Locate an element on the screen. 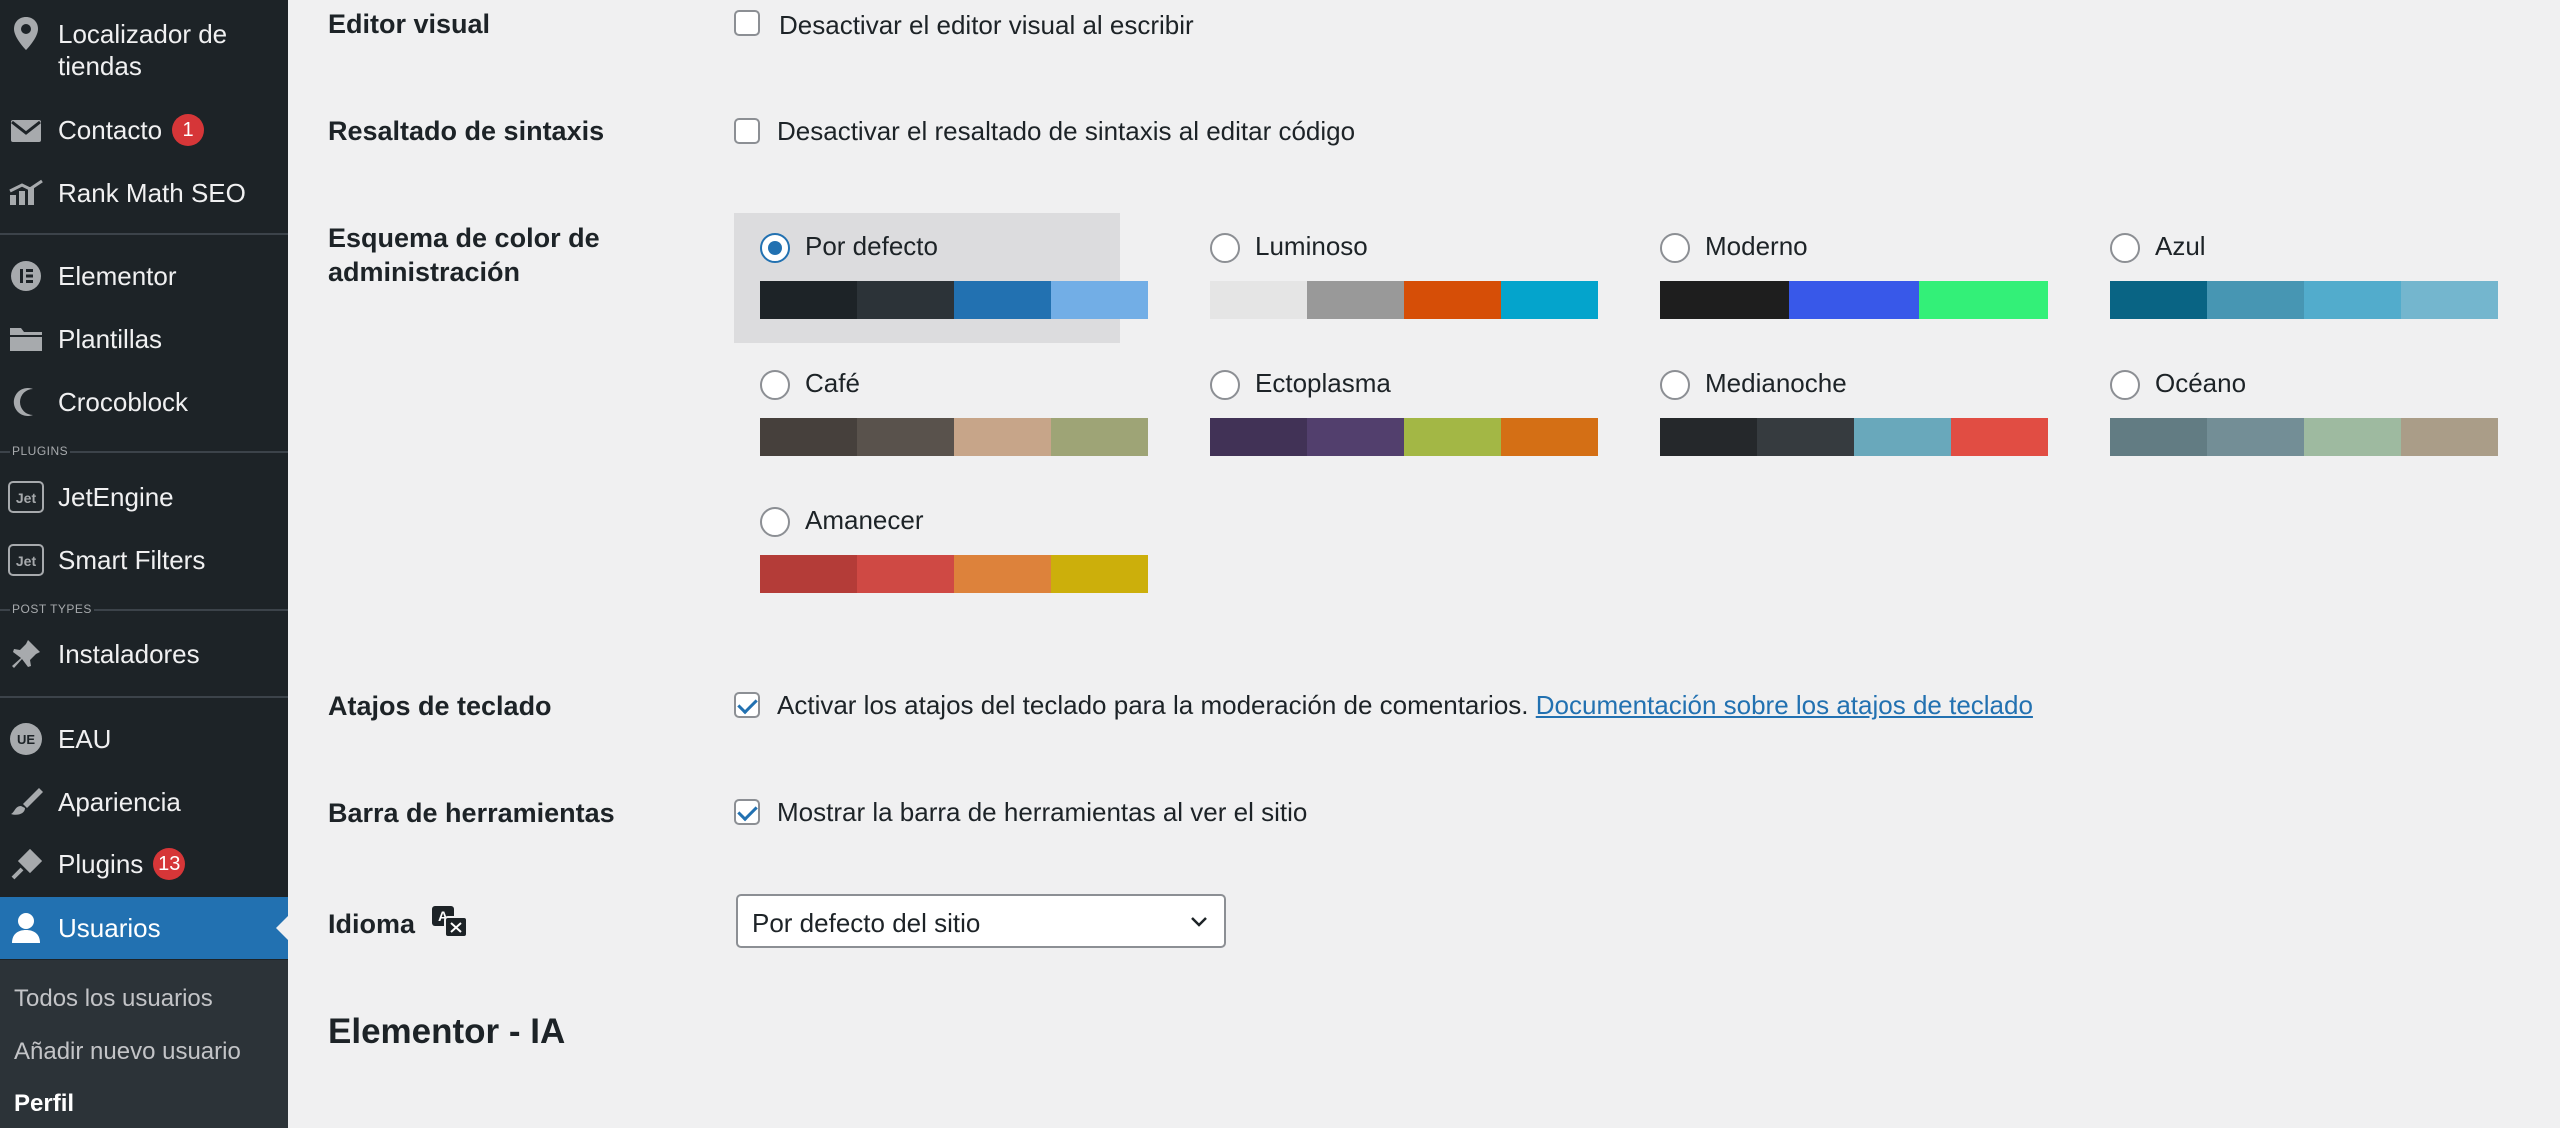  menu-label-plugins: Plugins is located at coordinates (101, 863).